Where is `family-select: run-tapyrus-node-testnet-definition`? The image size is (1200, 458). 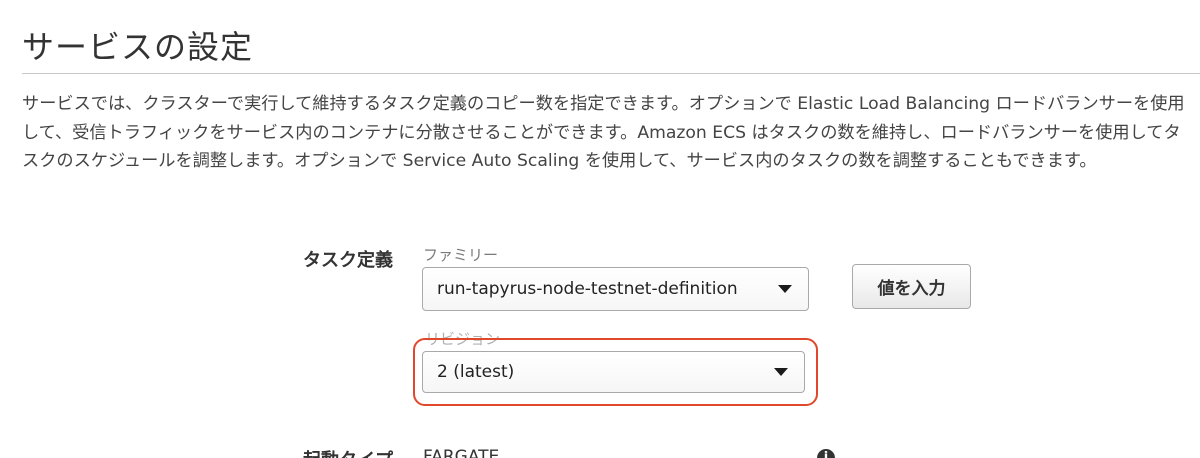
family-select: run-tapyrus-node-testnet-definition is located at coordinates (615, 289).